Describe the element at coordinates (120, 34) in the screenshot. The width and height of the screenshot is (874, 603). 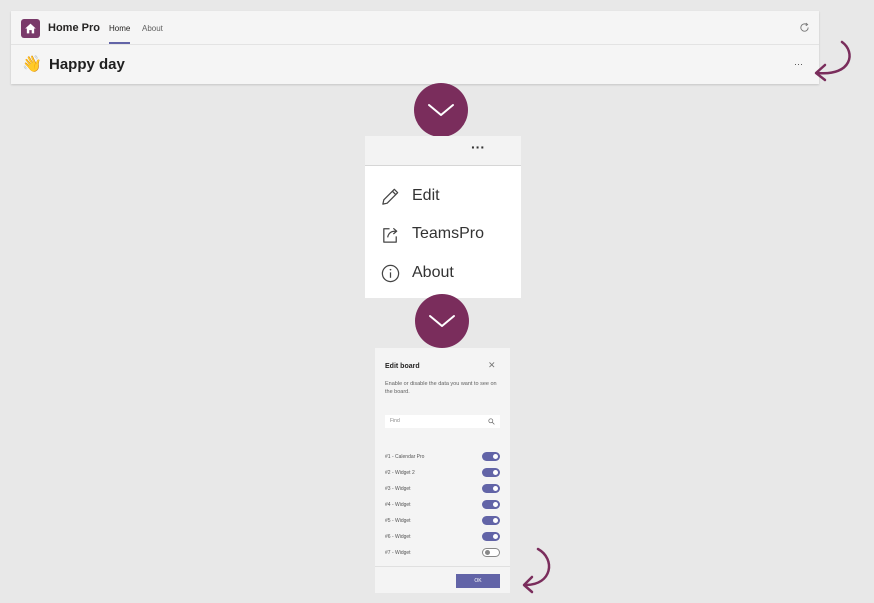
I see `tab-home: Home` at that location.